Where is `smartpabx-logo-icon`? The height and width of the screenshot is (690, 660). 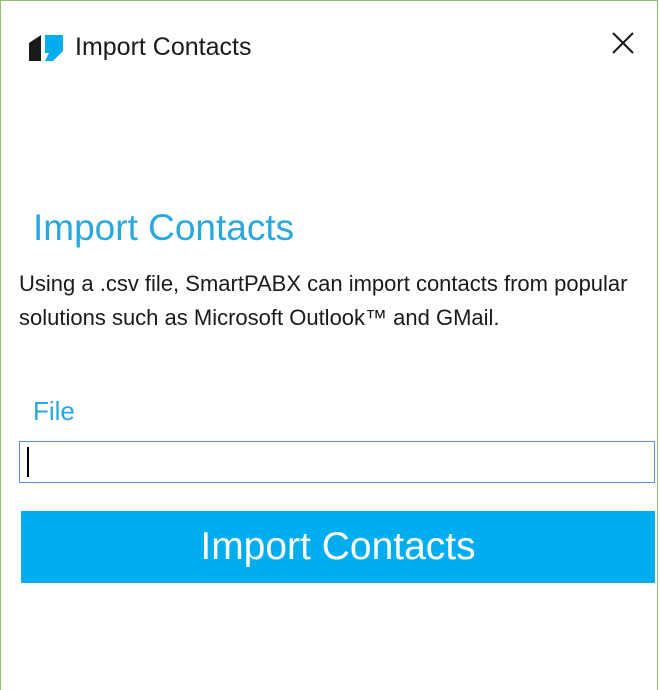
smartpabx-logo-icon is located at coordinates (46, 47).